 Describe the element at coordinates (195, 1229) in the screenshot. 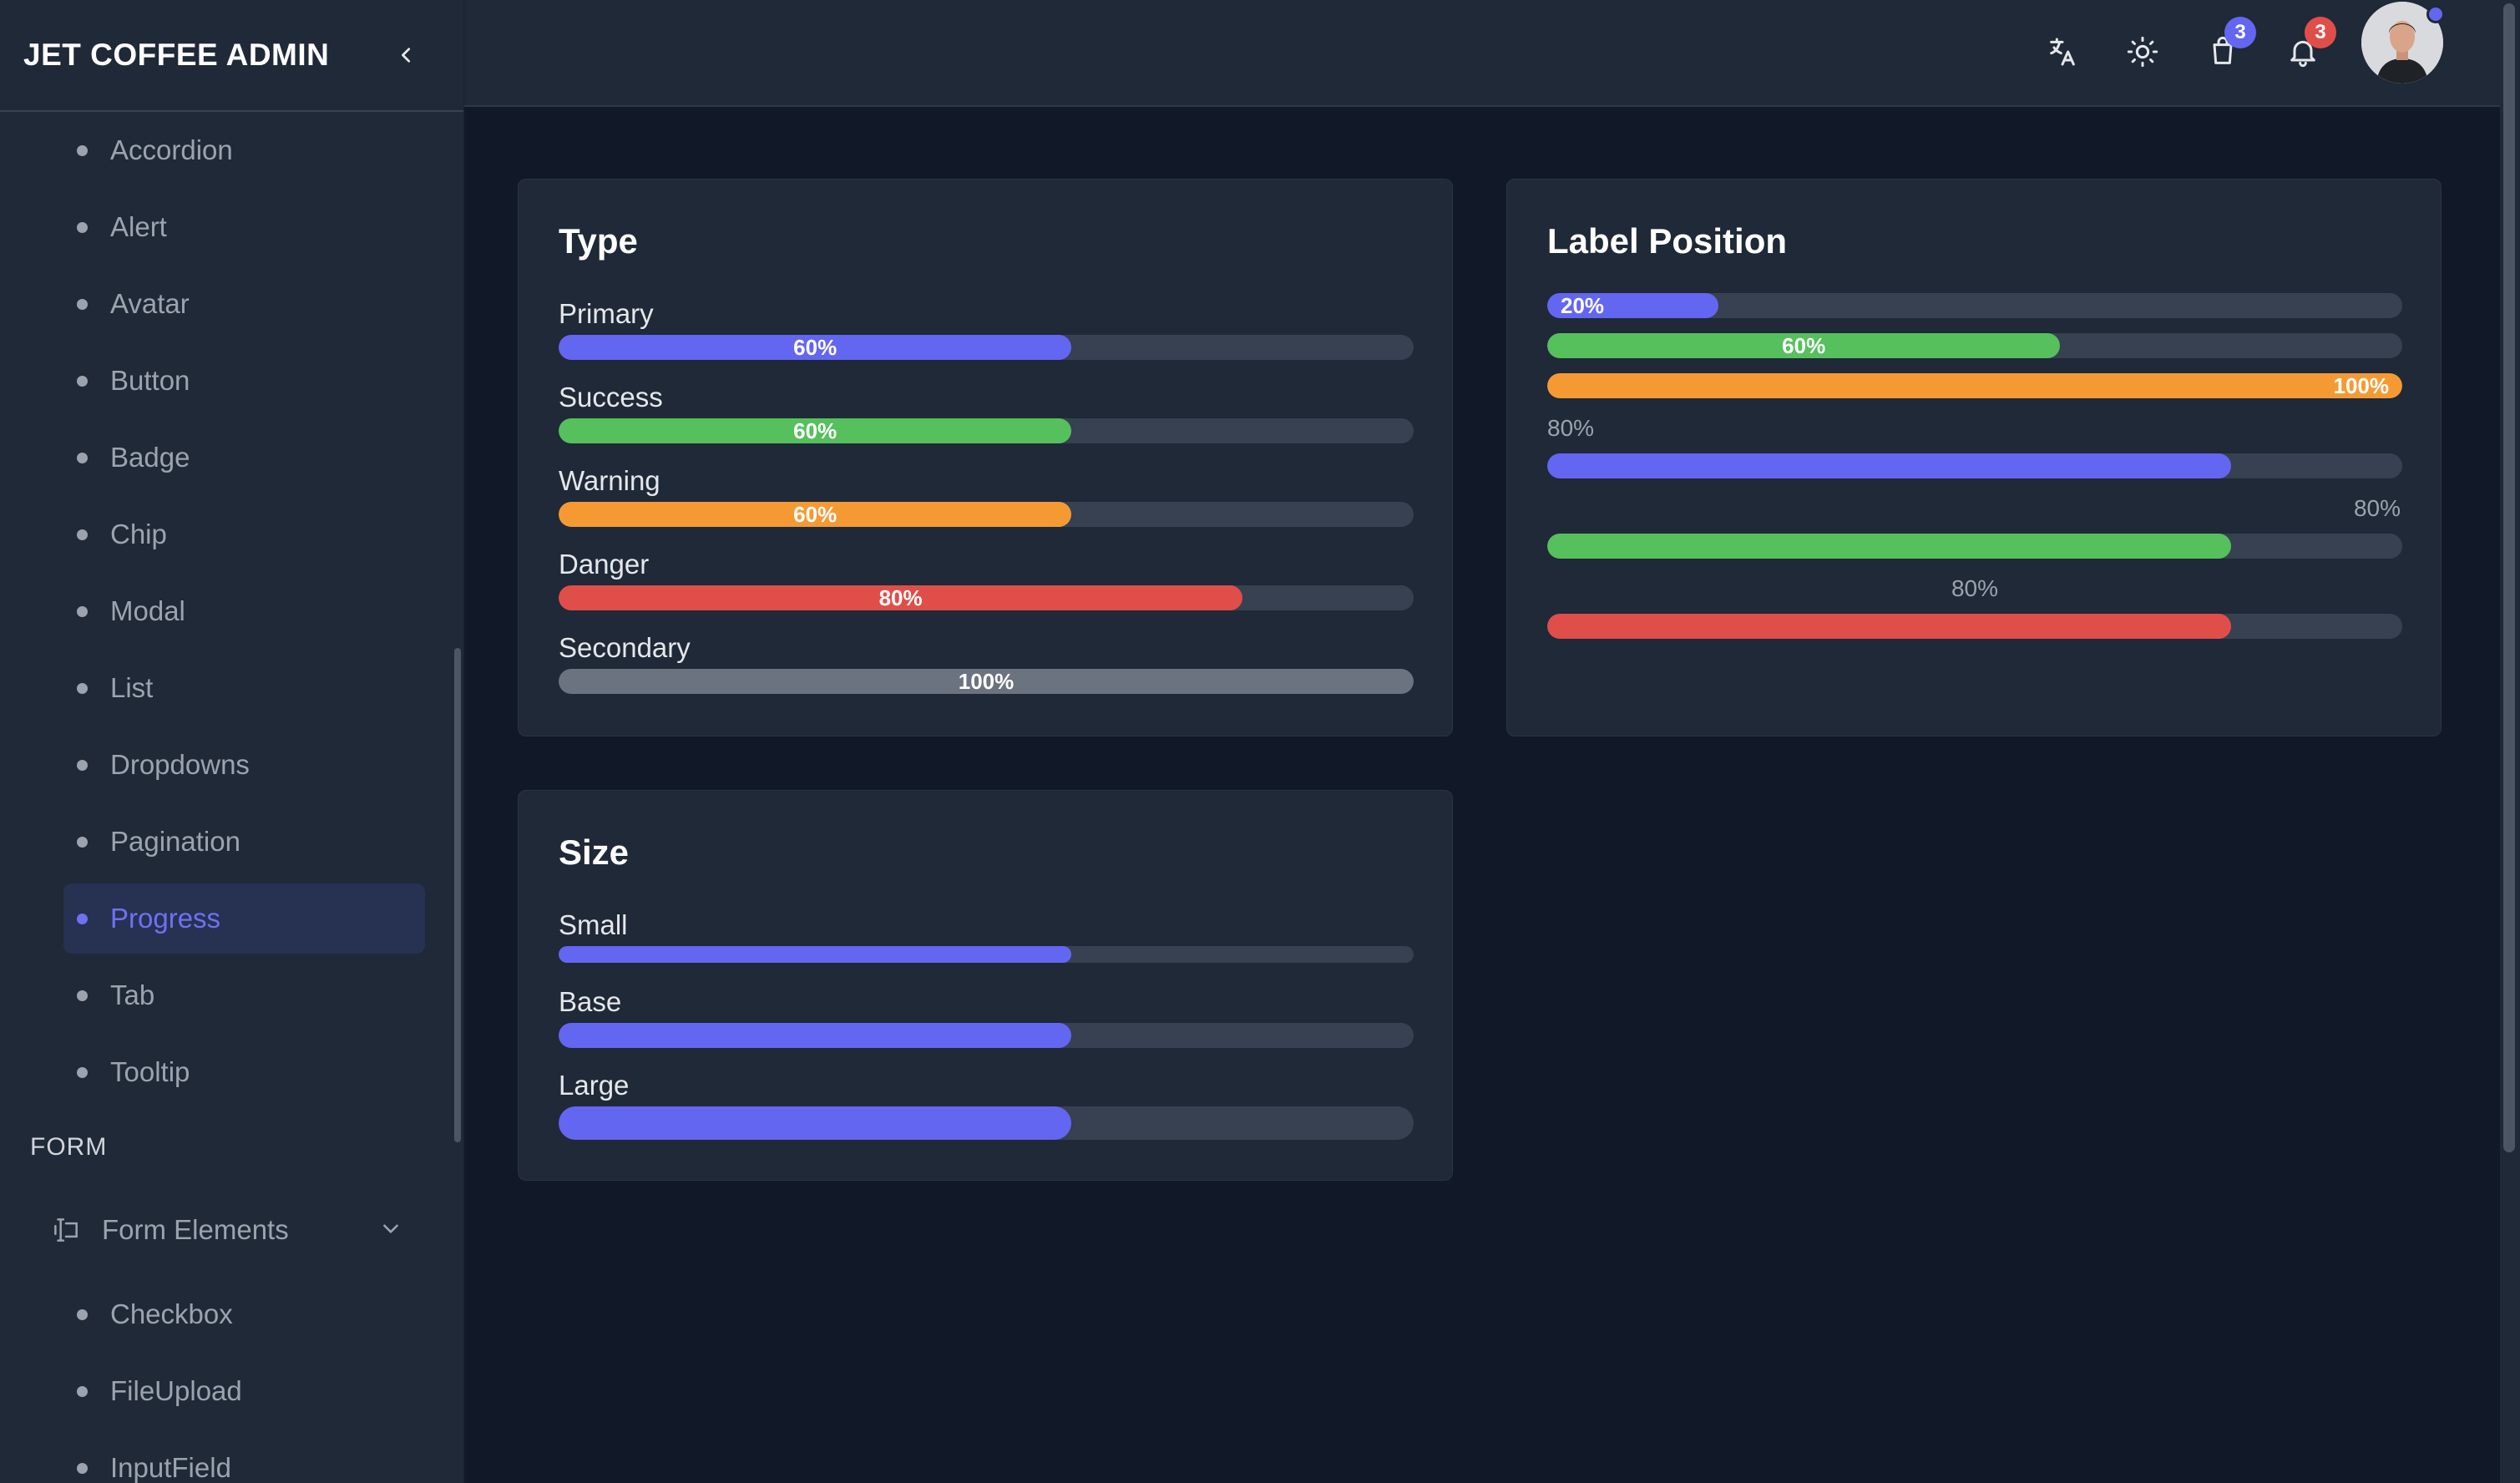

I see `sidebar-group-label: Form Elements` at that location.